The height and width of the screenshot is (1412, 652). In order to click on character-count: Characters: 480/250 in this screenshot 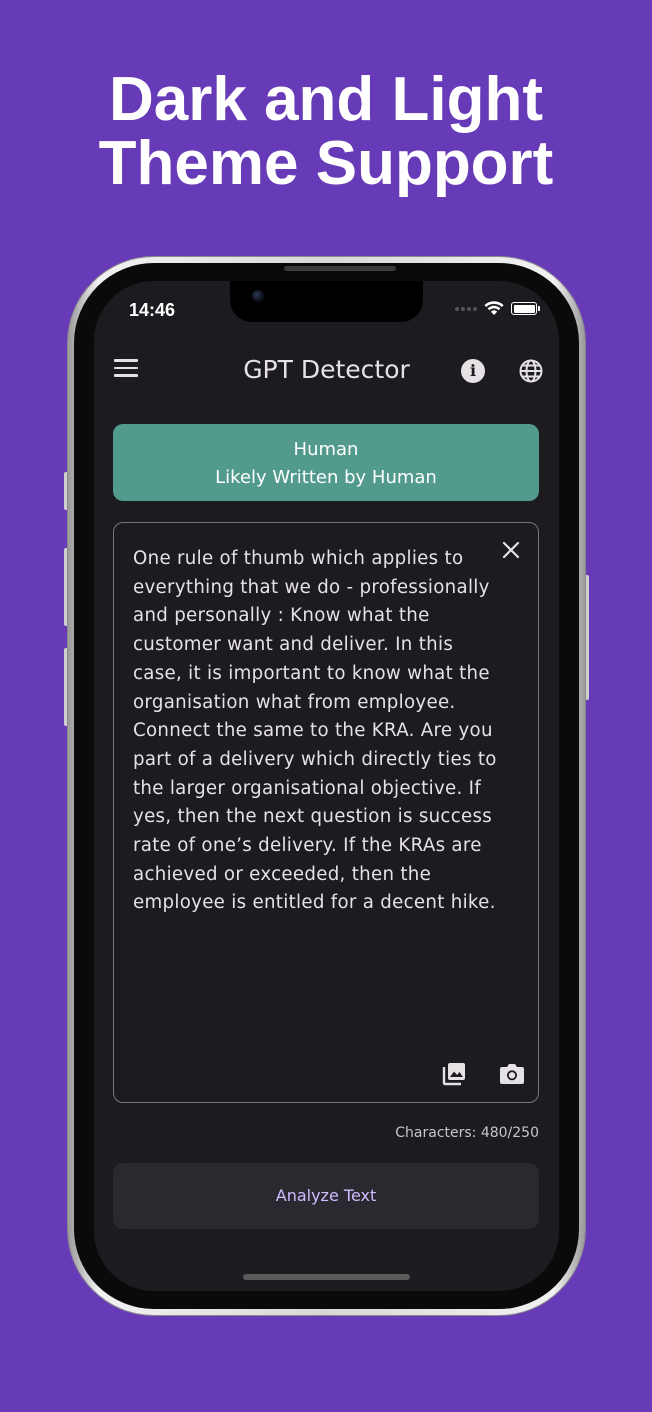, I will do `click(467, 1133)`.